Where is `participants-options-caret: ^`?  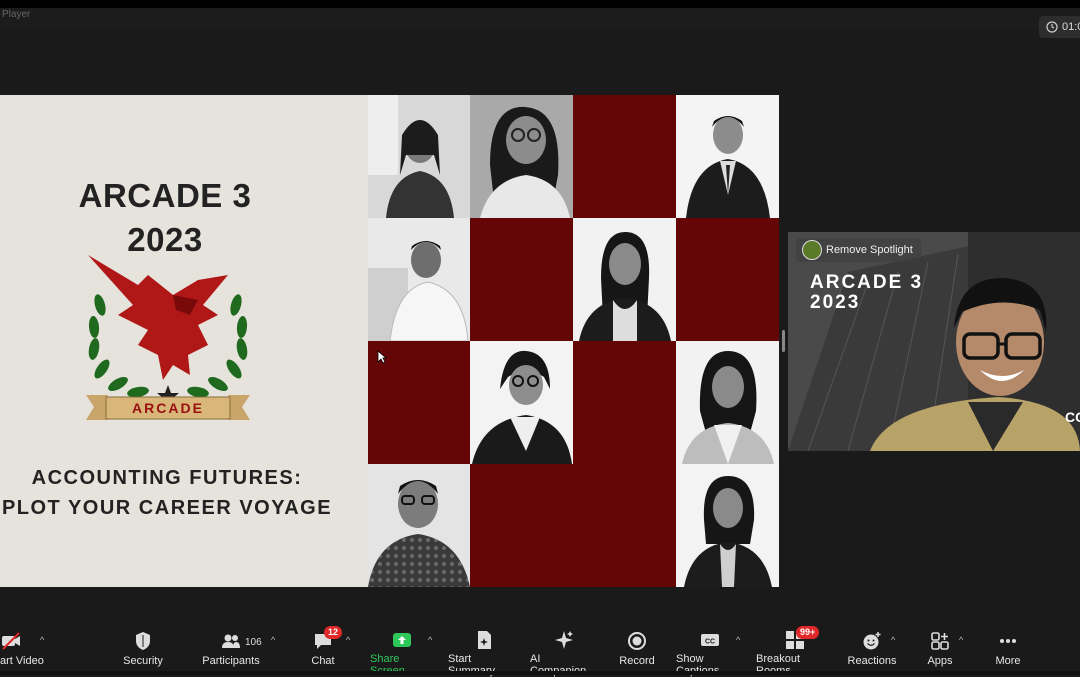 participants-options-caret: ^ is located at coordinates (273, 640).